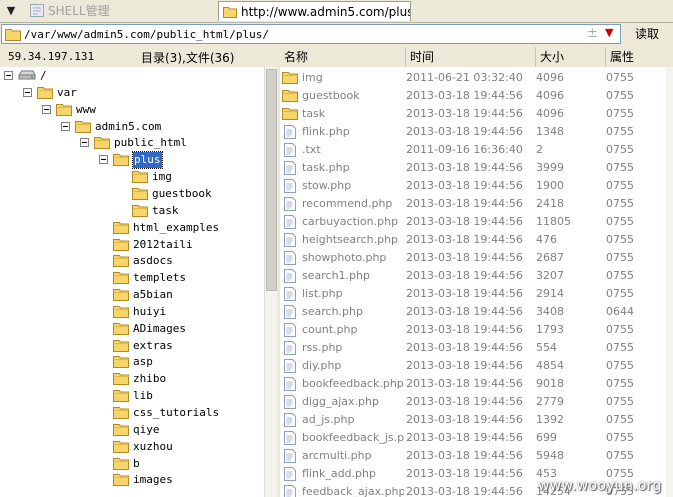 The width and height of the screenshot is (673, 497). I want to click on file-row: guestbook 2013-03-18 19:44:56 4096 0755, so click(473, 96).